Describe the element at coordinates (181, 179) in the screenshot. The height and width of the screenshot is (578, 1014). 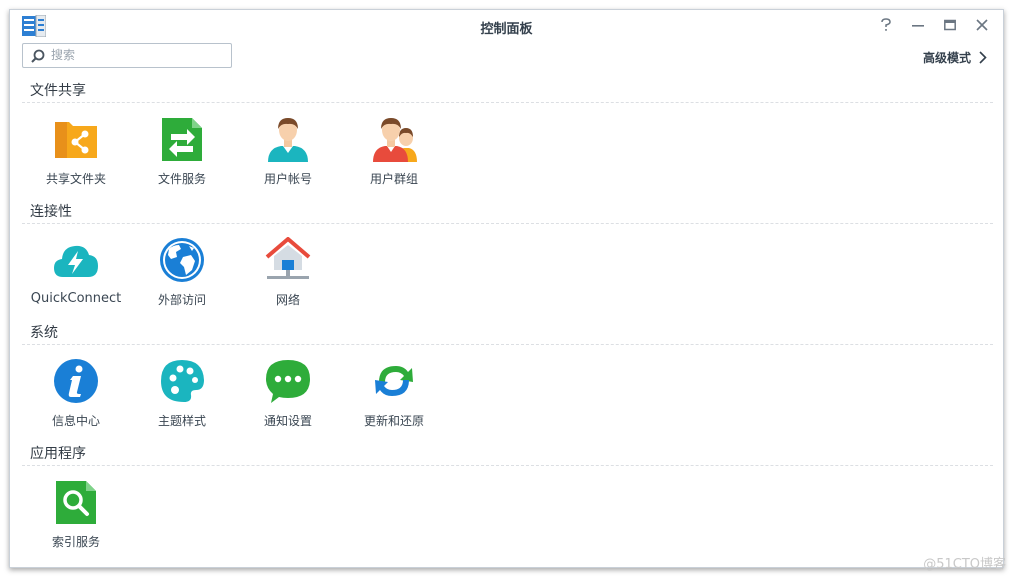
I see `item-label: 文件服务` at that location.